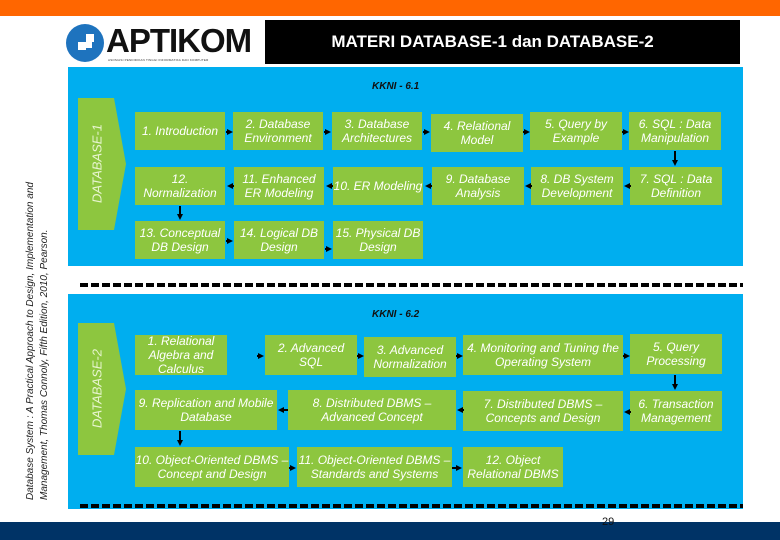 Image resolution: width=780 pixels, height=540 pixels. Describe the element at coordinates (676, 411) in the screenshot. I see `db2-topic-6: 6. Transaction Management` at that location.